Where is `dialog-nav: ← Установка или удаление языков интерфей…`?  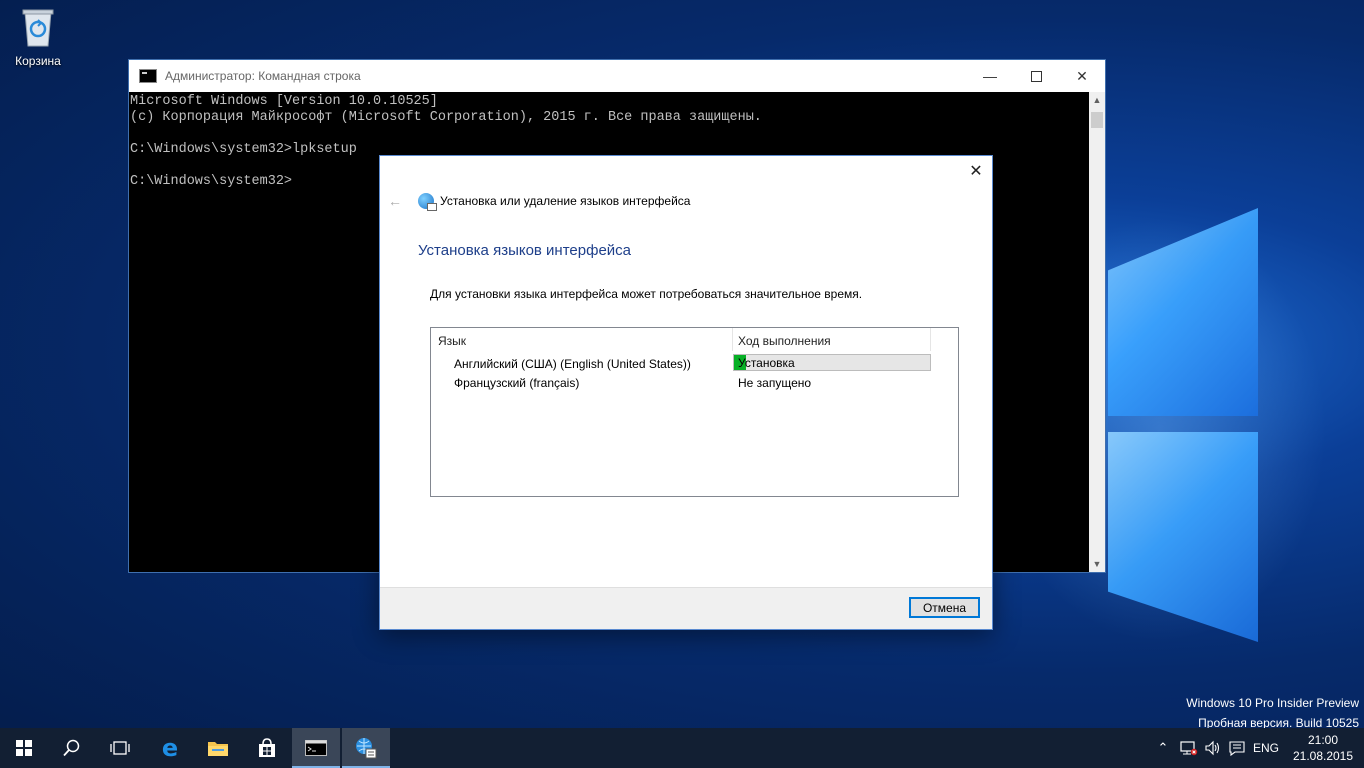 dialog-nav: ← Установка или удаление языков интерфей… is located at coordinates (539, 202).